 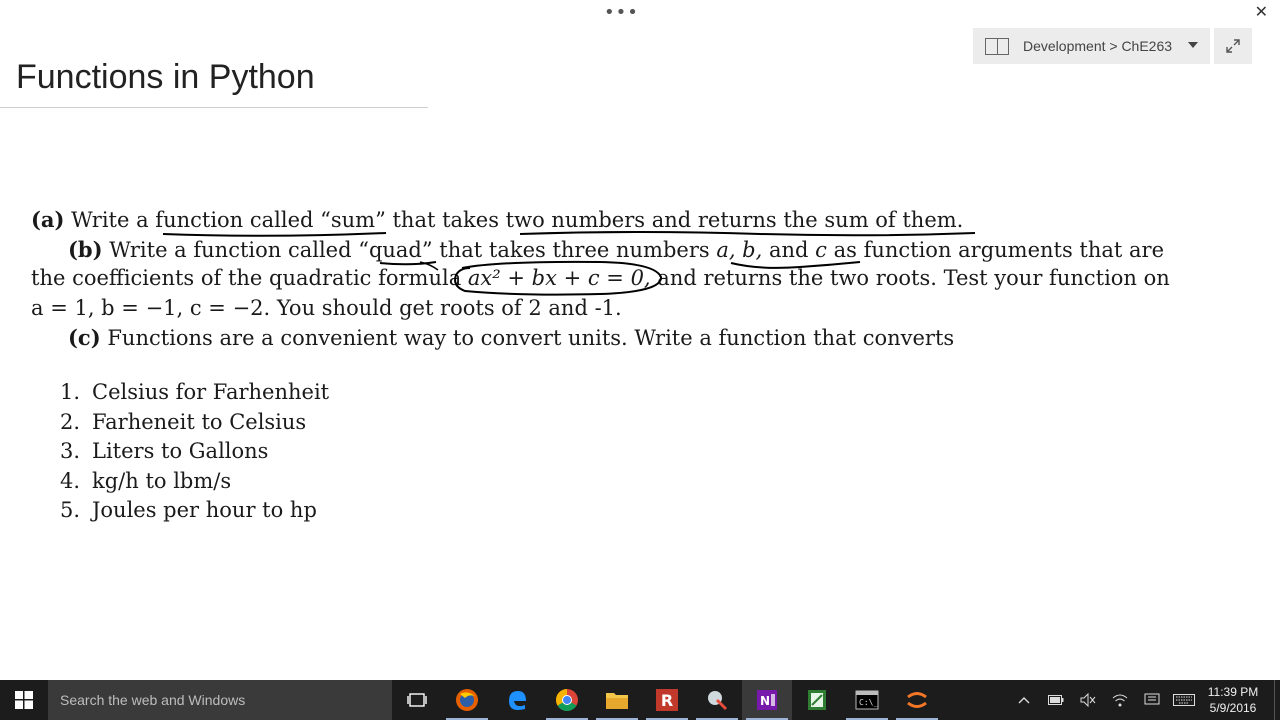 What do you see at coordinates (621, 12) in the screenshot?
I see `more-options-icon: •••` at bounding box center [621, 12].